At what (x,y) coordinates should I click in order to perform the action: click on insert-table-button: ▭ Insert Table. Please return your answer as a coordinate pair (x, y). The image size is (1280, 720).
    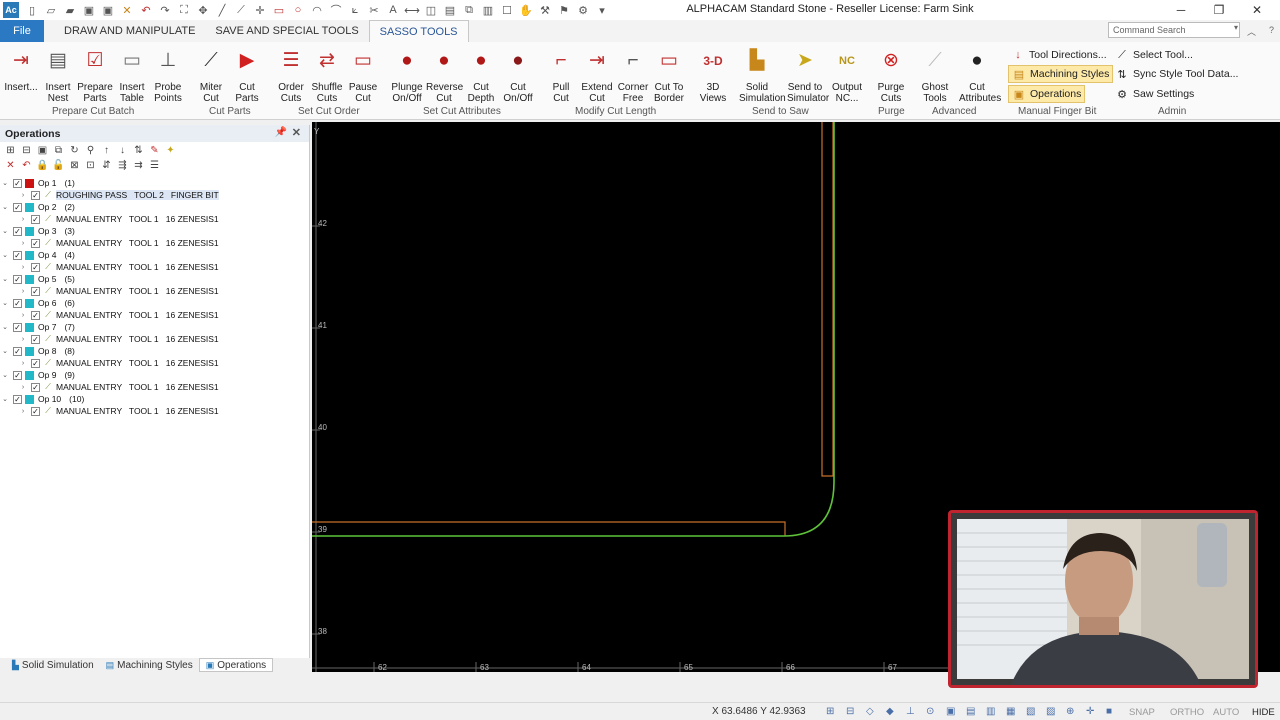
    Looking at the image, I should click on (132, 75).